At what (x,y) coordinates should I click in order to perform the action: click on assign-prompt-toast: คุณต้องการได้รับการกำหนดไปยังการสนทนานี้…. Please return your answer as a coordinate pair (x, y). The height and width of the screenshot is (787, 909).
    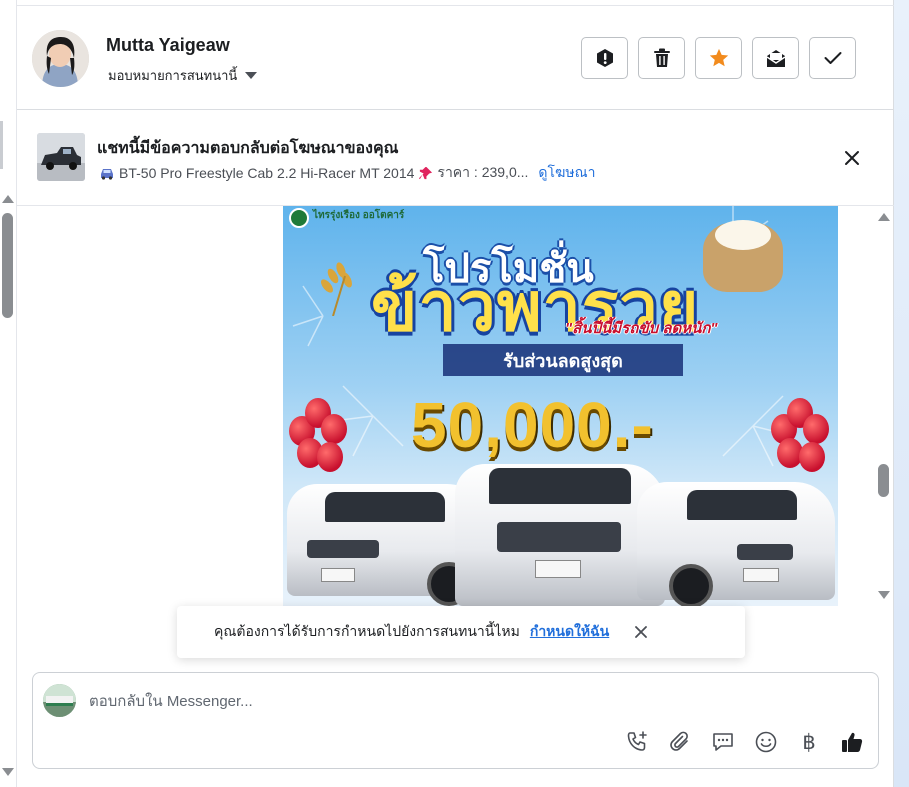
    Looking at the image, I should click on (461, 632).